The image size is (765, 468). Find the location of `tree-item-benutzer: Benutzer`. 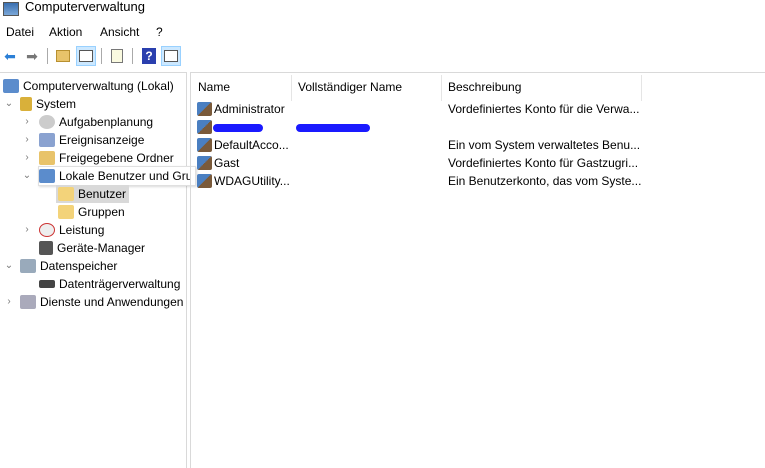

tree-item-benutzer: Benutzer is located at coordinates (92, 194).